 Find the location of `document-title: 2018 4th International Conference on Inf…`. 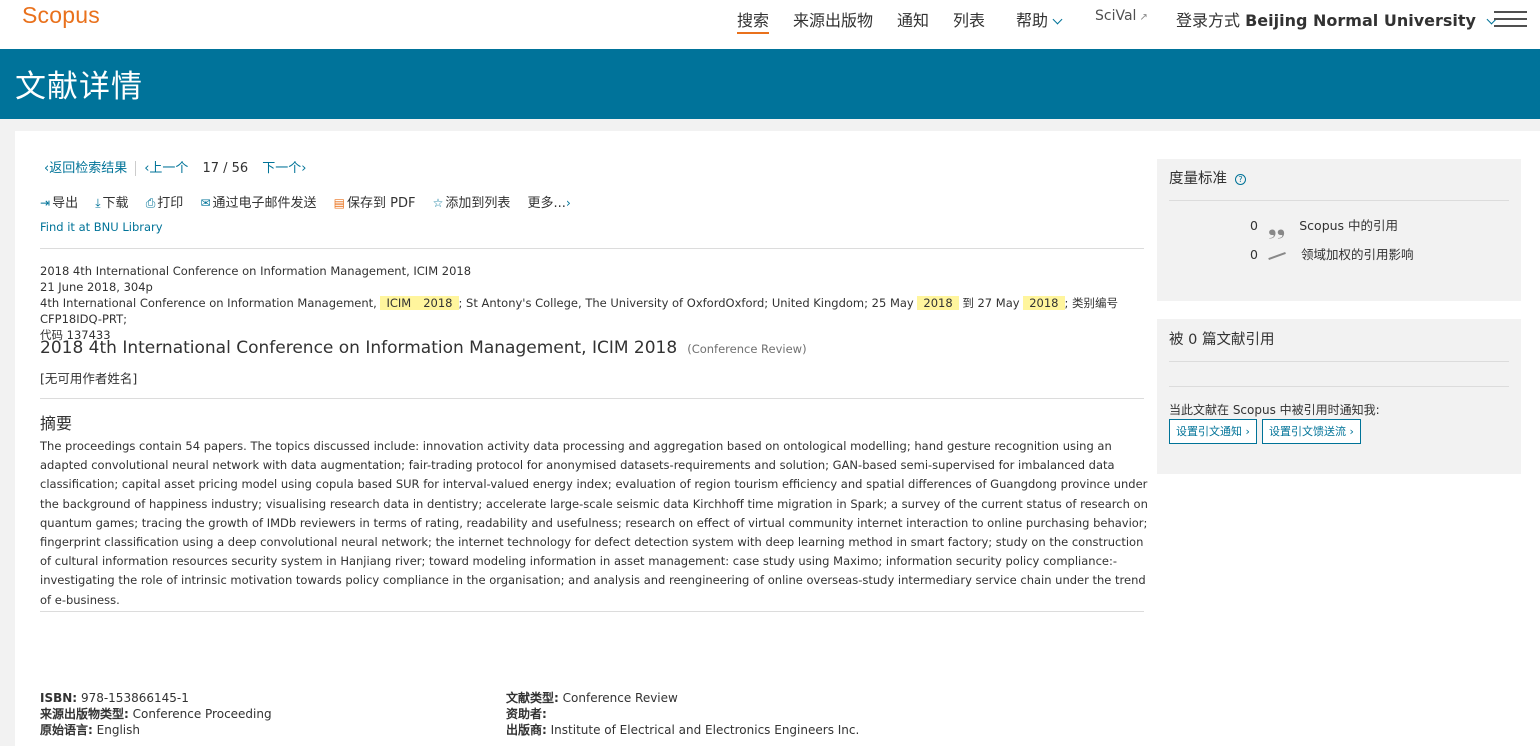

document-title: 2018 4th International Conference on Inf… is located at coordinates (423, 348).